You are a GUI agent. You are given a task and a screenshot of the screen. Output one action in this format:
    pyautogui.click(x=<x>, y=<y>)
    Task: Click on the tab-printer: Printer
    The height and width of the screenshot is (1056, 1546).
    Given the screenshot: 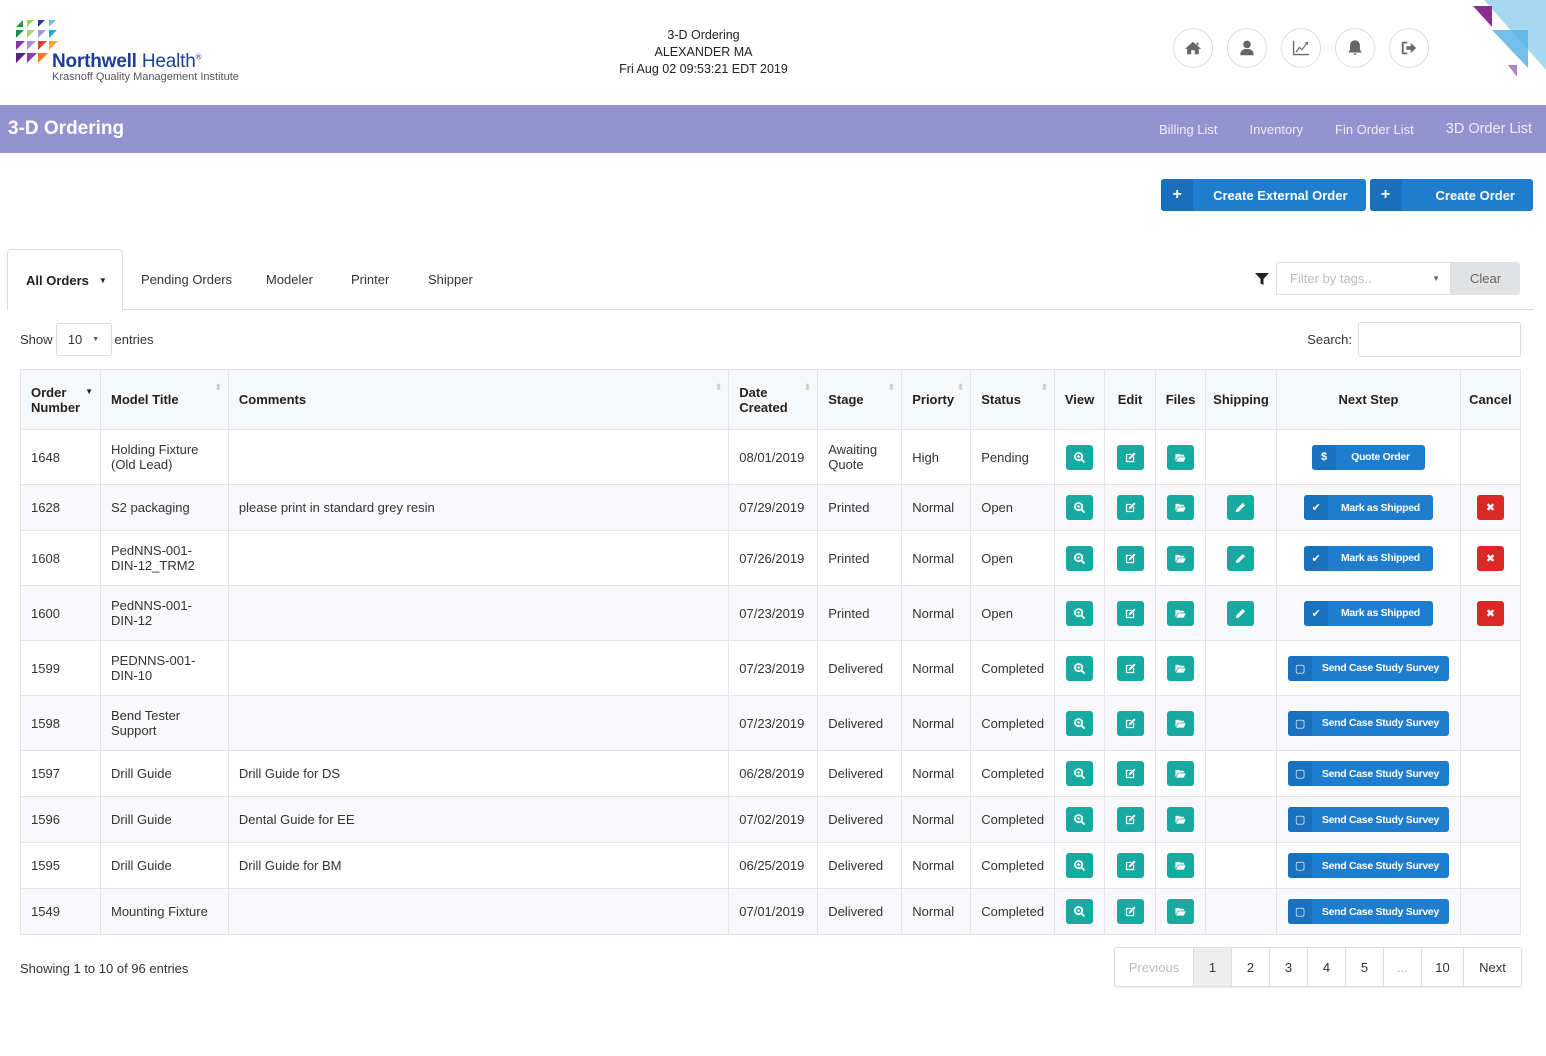 What is the action you would take?
    pyautogui.click(x=370, y=279)
    